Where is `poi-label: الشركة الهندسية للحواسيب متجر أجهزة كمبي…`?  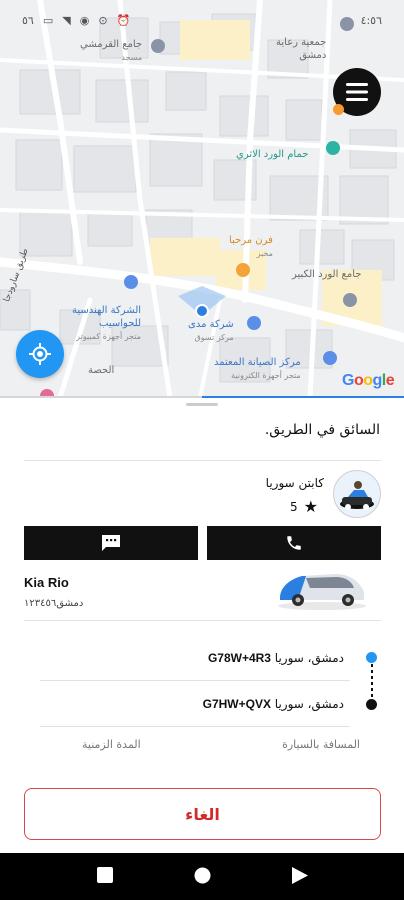 poi-label: الشركة الهندسية للحواسيب متجر أجهزة كمبي… is located at coordinates (107, 323).